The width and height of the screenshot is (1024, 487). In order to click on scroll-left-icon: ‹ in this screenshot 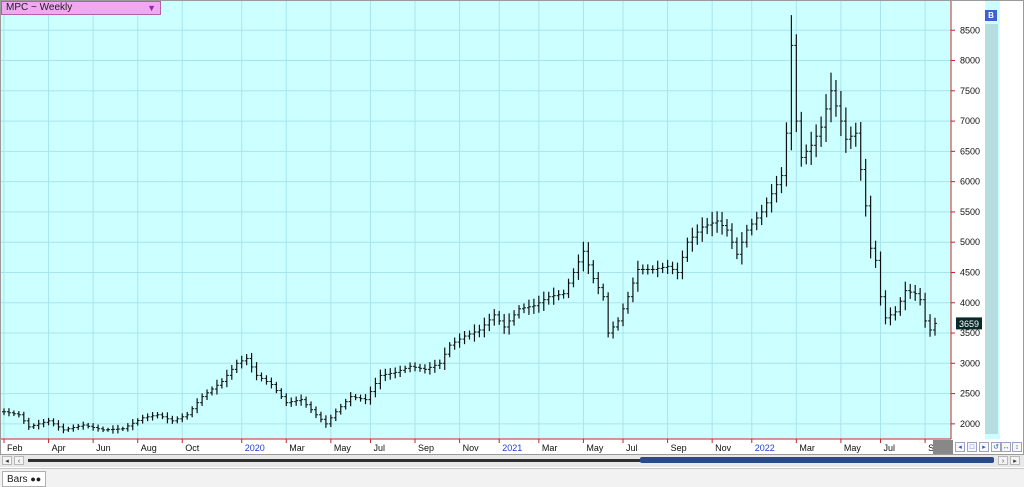, I will do `click(19, 460)`.